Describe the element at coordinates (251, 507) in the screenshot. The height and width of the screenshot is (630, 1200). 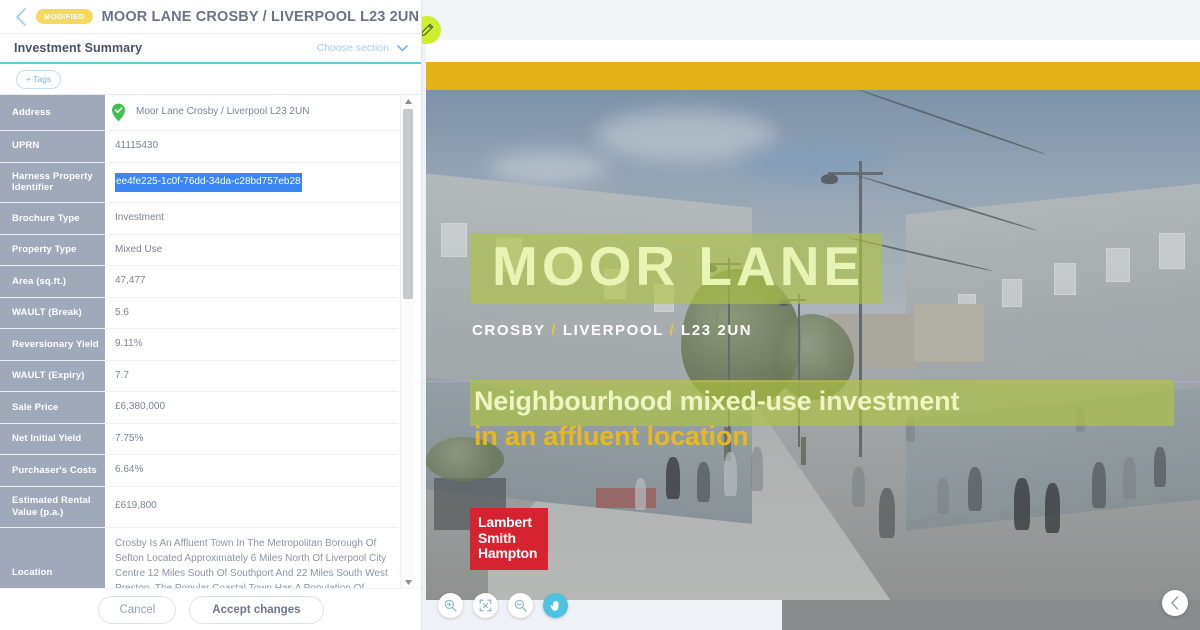
I see `field-value: £619,800` at that location.